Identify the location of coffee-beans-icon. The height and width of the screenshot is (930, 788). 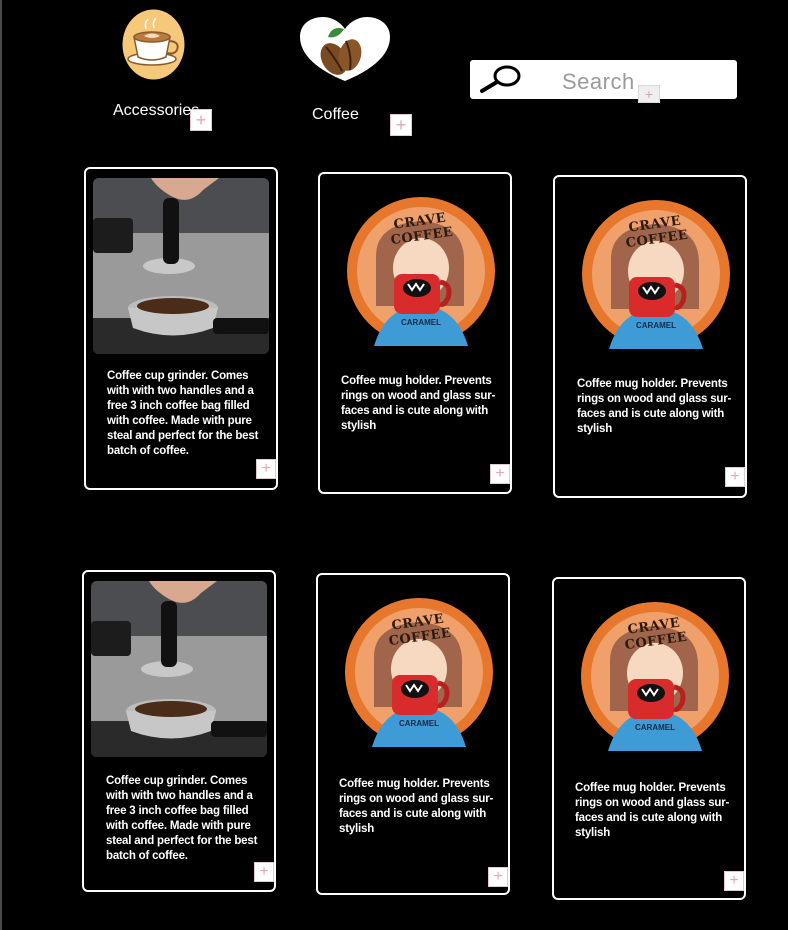
(345, 49).